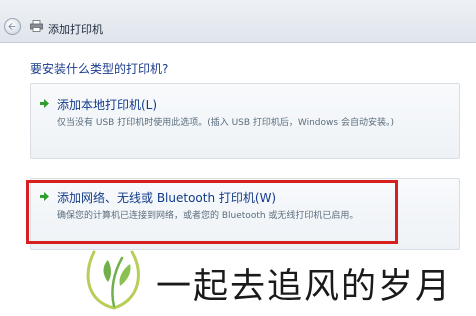 The image size is (476, 316). What do you see at coordinates (304, 287) in the screenshot?
I see `watermark-text: 一起去追风的岁月` at bounding box center [304, 287].